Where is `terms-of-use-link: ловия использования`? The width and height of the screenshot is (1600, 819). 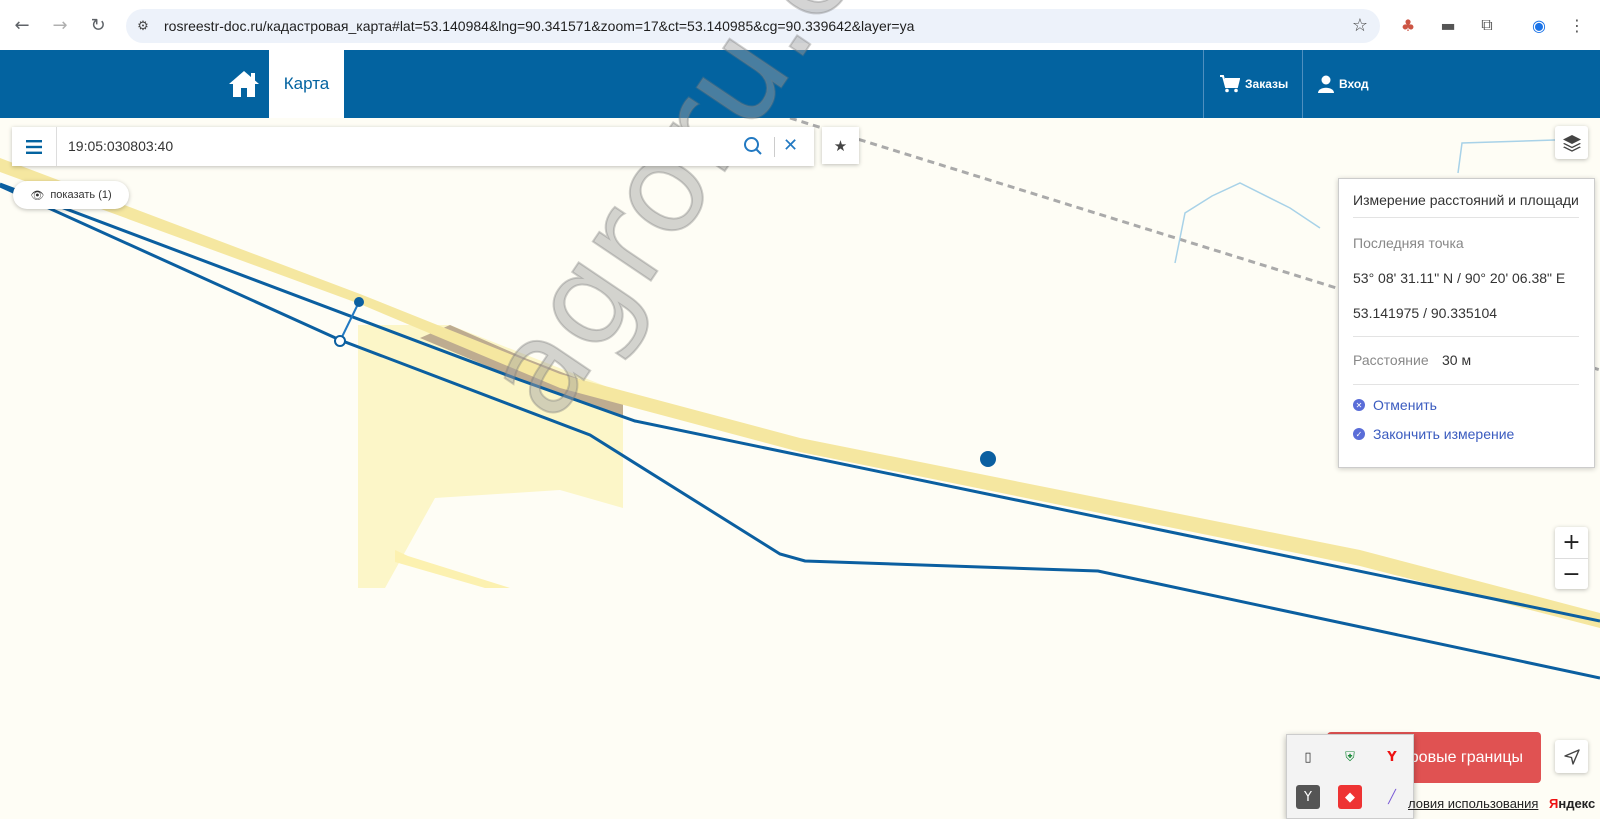
terms-of-use-link: ловия использования is located at coordinates (1473, 803).